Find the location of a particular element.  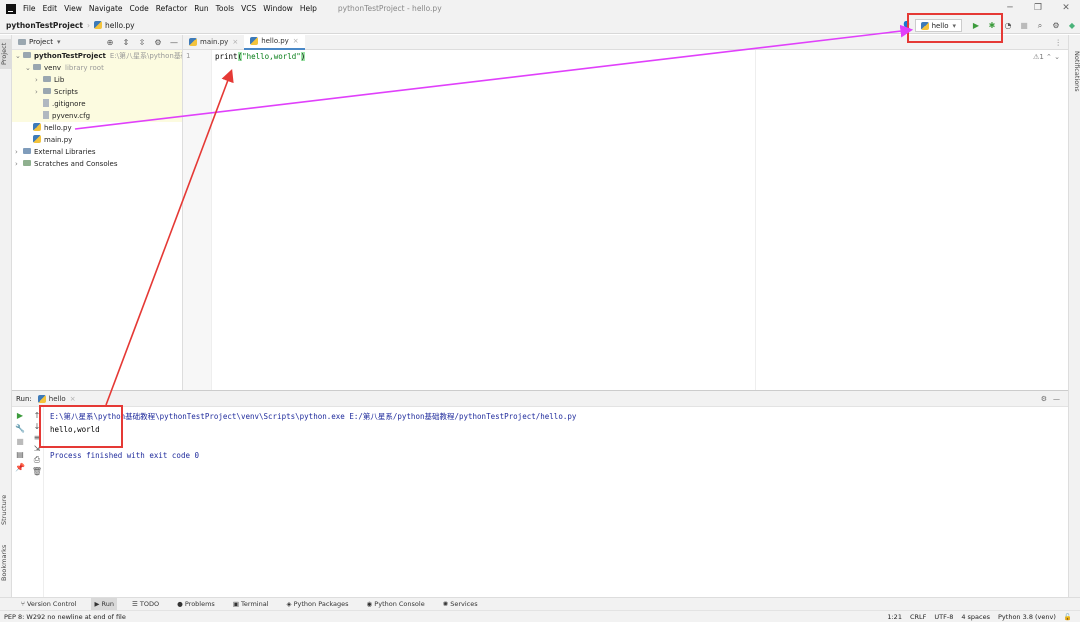

inspection-widget: ⚠1 ⌃ ⌄ is located at coordinates (1046, 57).